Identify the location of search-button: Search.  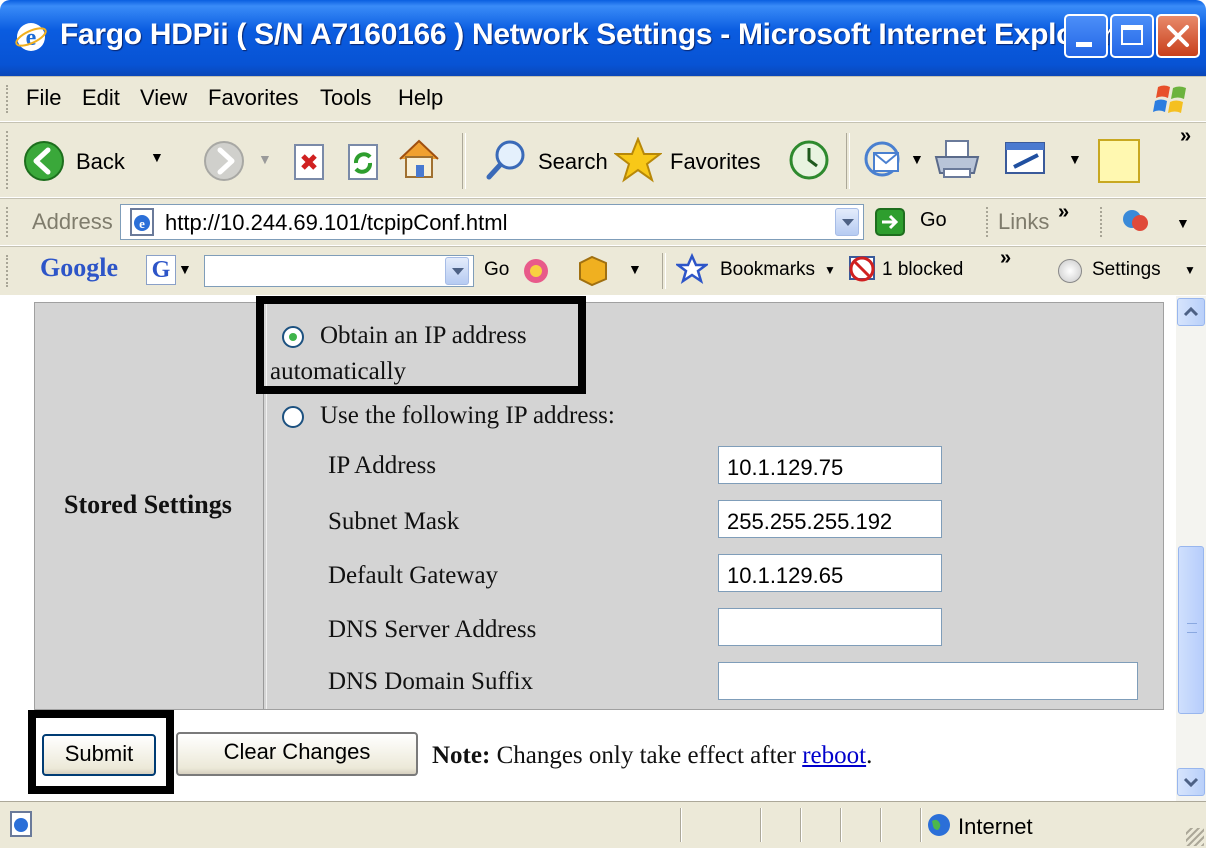
(546, 161).